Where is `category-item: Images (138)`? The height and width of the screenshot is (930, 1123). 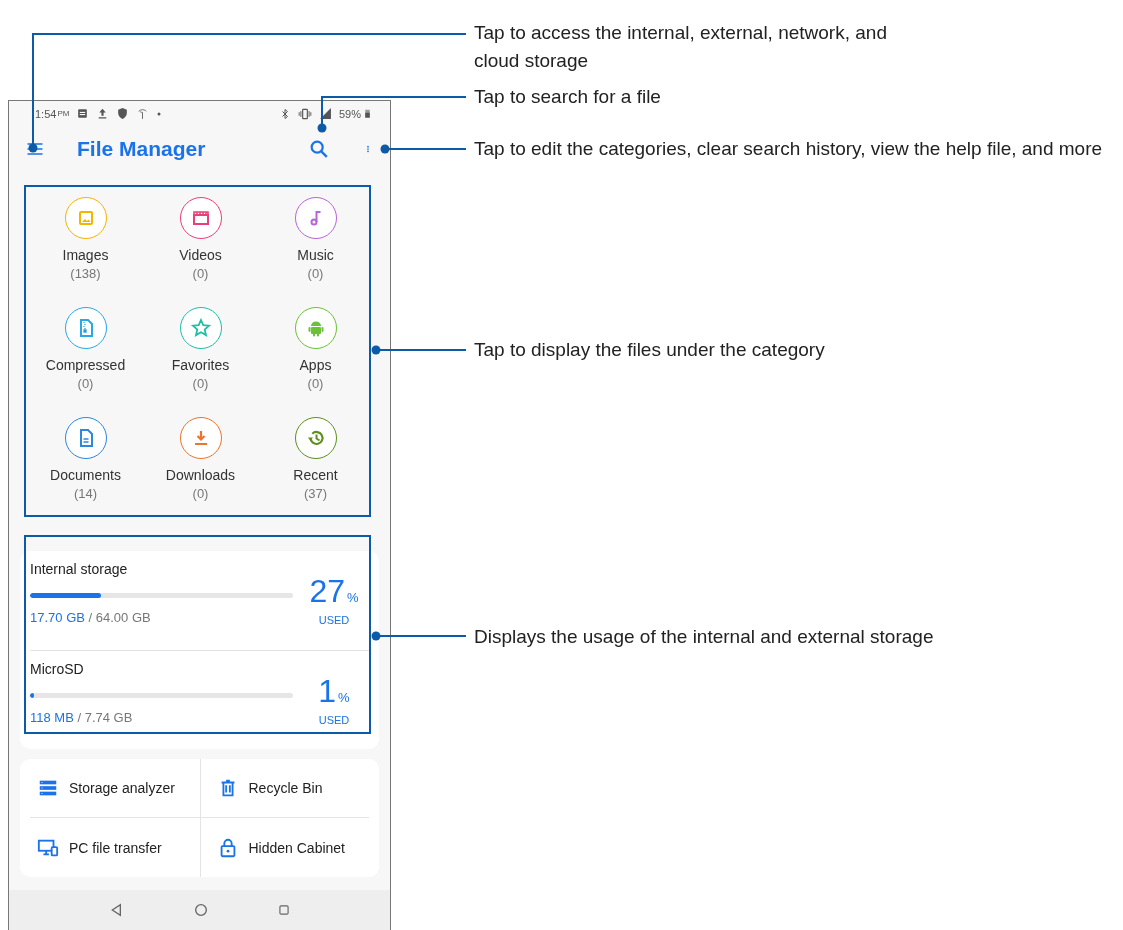
category-item: Images (138) is located at coordinates (85, 252).